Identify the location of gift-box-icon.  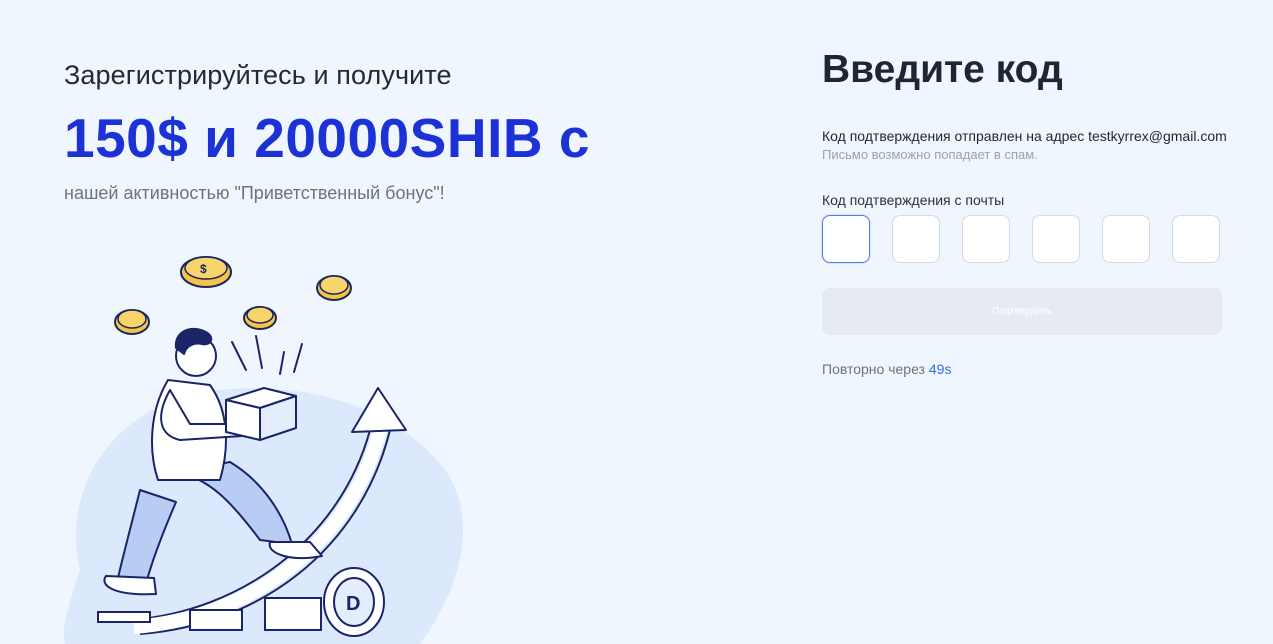
(261, 414).